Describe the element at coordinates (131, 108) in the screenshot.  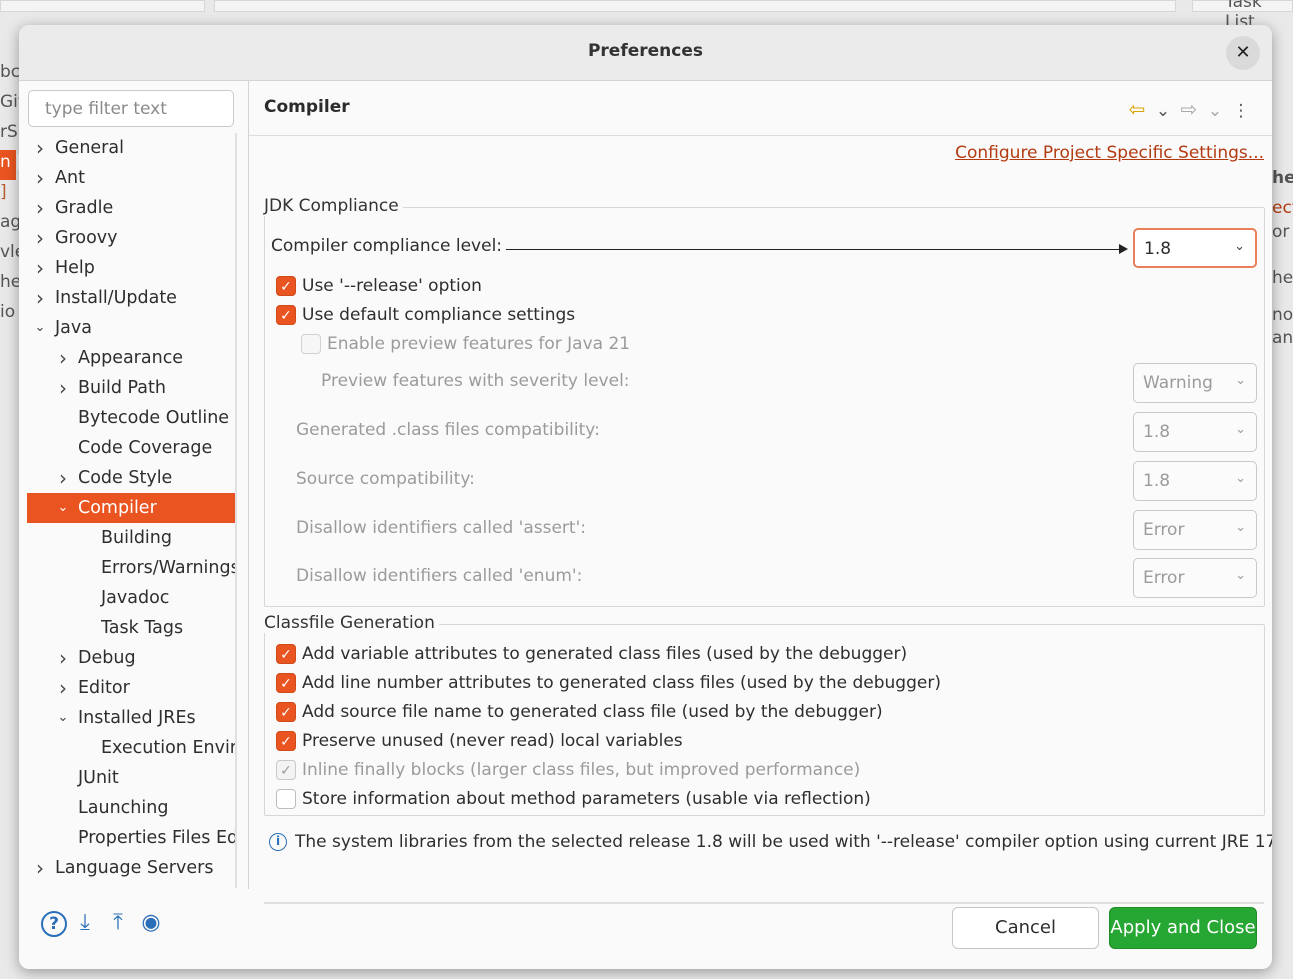
I see `filter-input` at that location.